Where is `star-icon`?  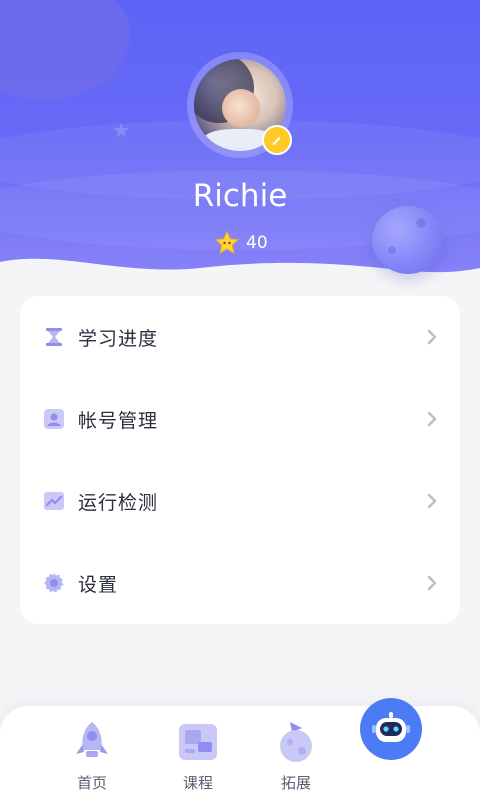
star-icon is located at coordinates (227, 243).